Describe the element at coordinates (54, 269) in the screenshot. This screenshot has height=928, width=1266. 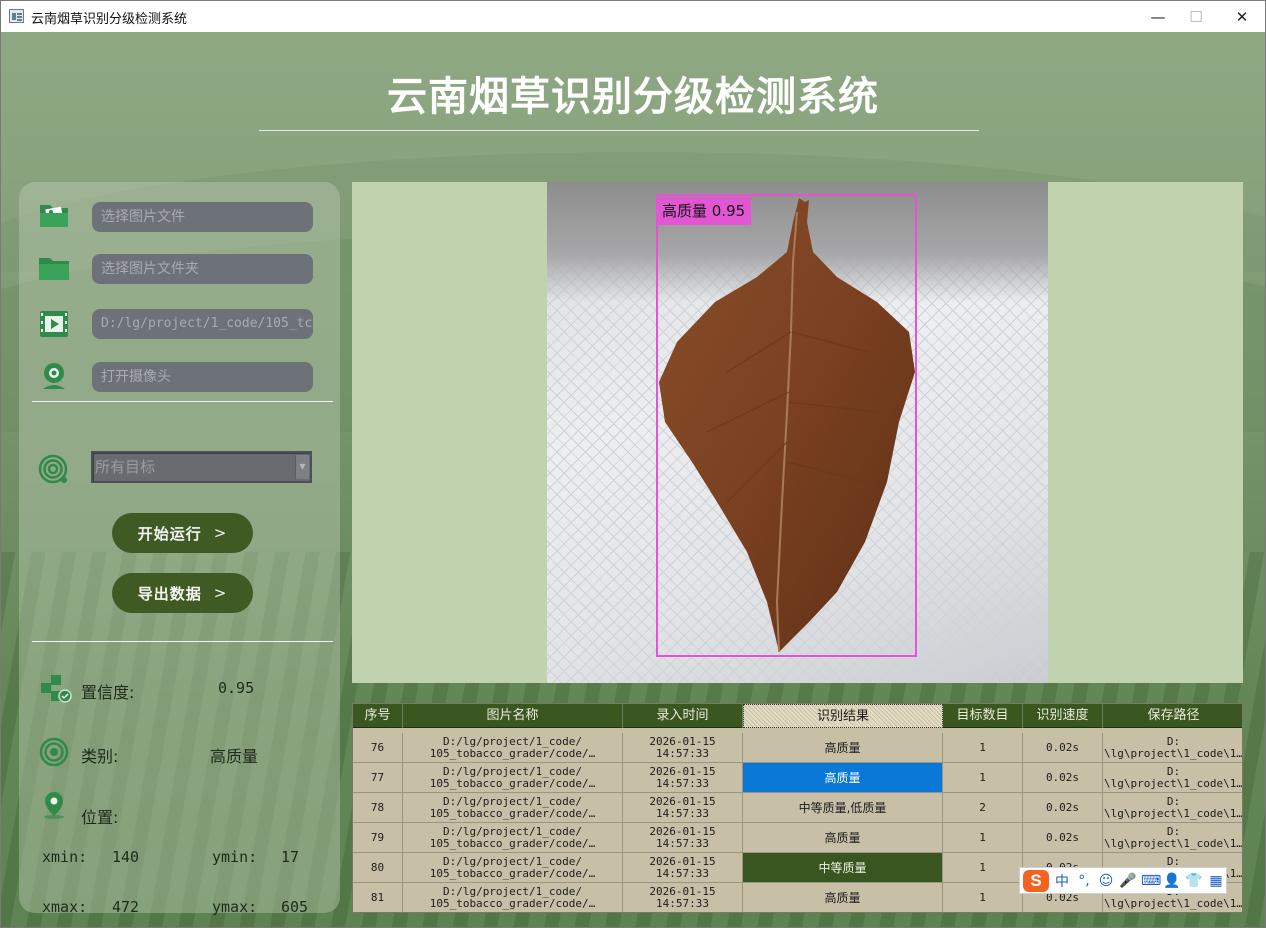
I see `folder-icon` at that location.